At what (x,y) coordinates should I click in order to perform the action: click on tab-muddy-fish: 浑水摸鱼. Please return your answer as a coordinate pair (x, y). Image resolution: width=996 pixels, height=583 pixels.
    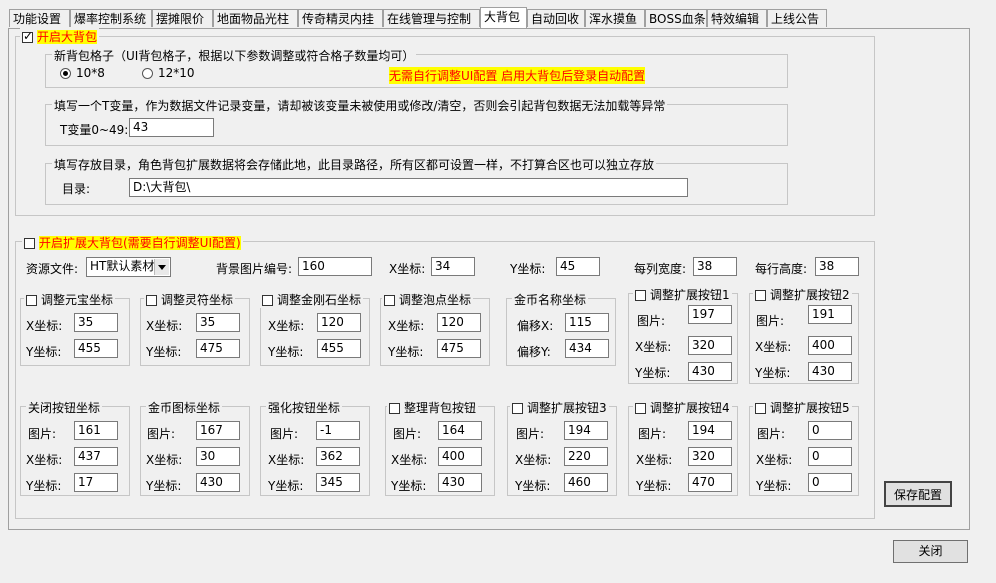
    Looking at the image, I should click on (615, 18).